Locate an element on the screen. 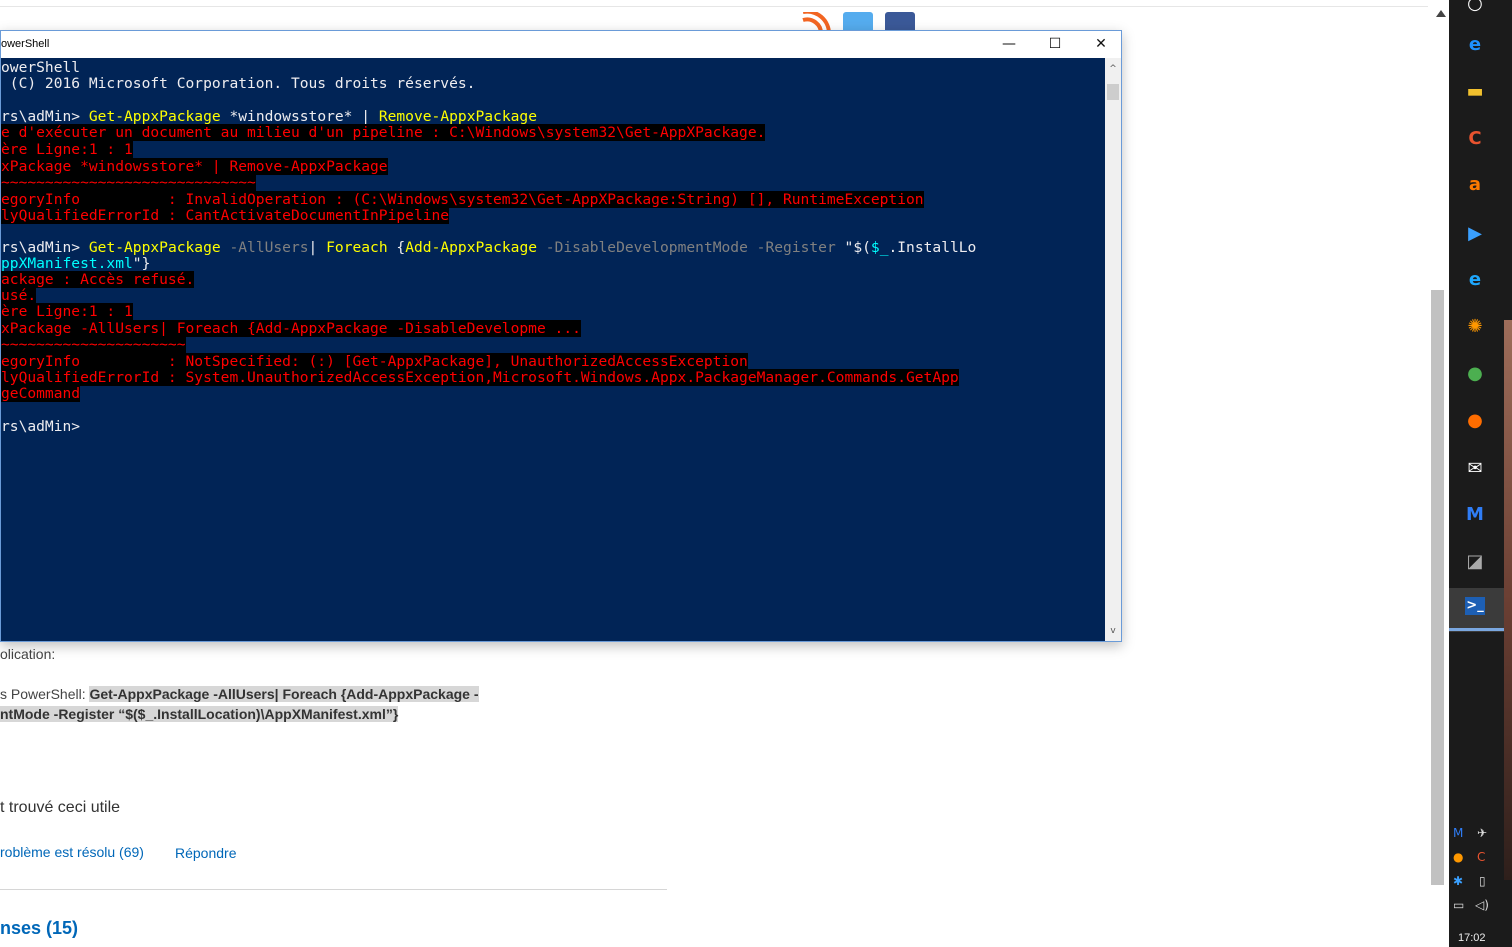 This screenshot has width=1512, height=947. tray-ccleaner-icon: C is located at coordinates (1481, 857).